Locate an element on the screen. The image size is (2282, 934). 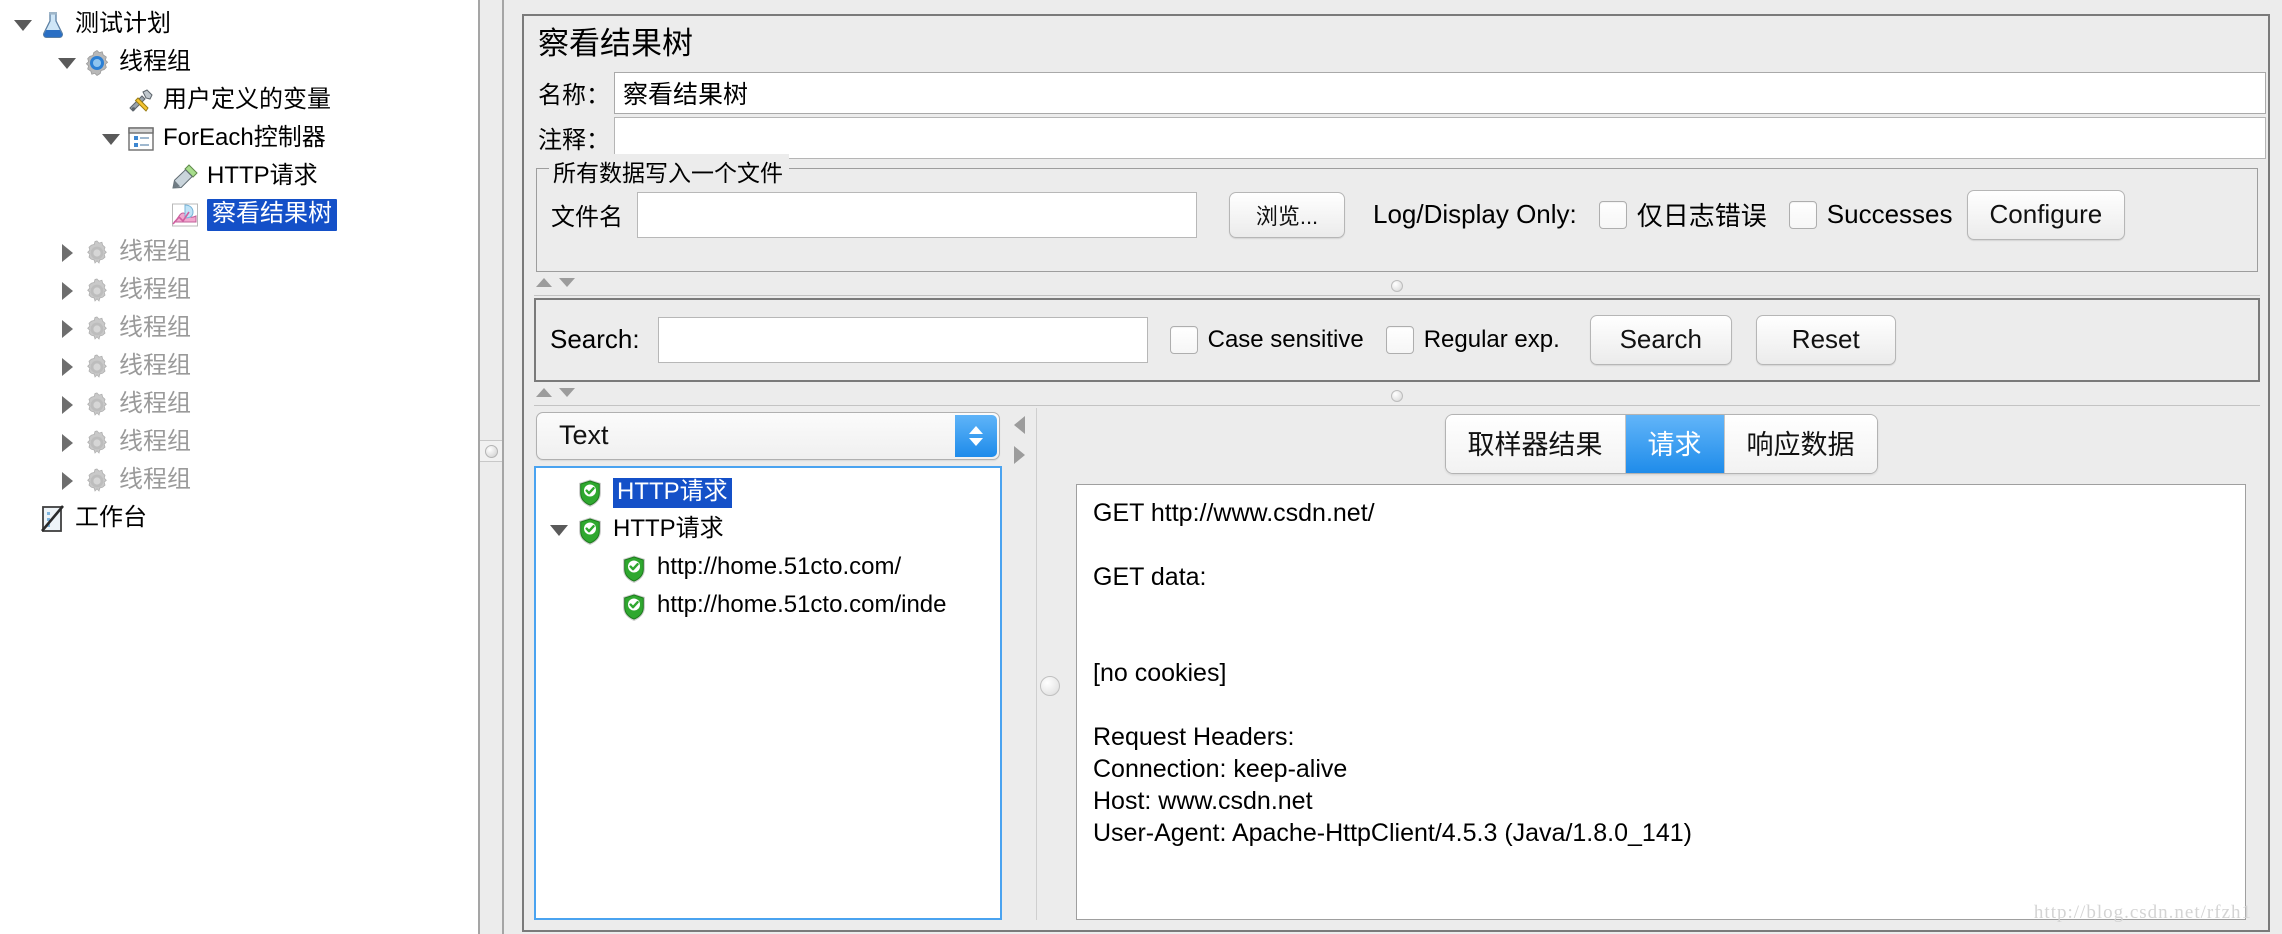
successes-checkbox is located at coordinates (1802, 214).